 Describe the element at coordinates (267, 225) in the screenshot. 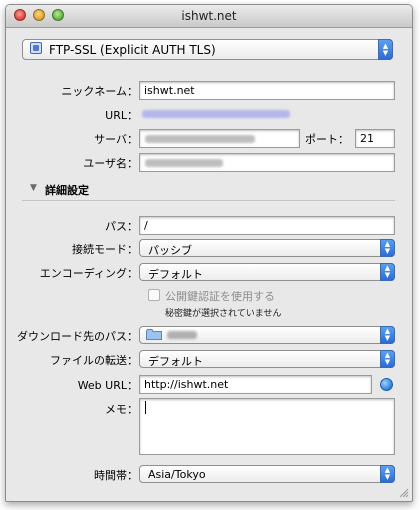

I see `path-input: /` at that location.